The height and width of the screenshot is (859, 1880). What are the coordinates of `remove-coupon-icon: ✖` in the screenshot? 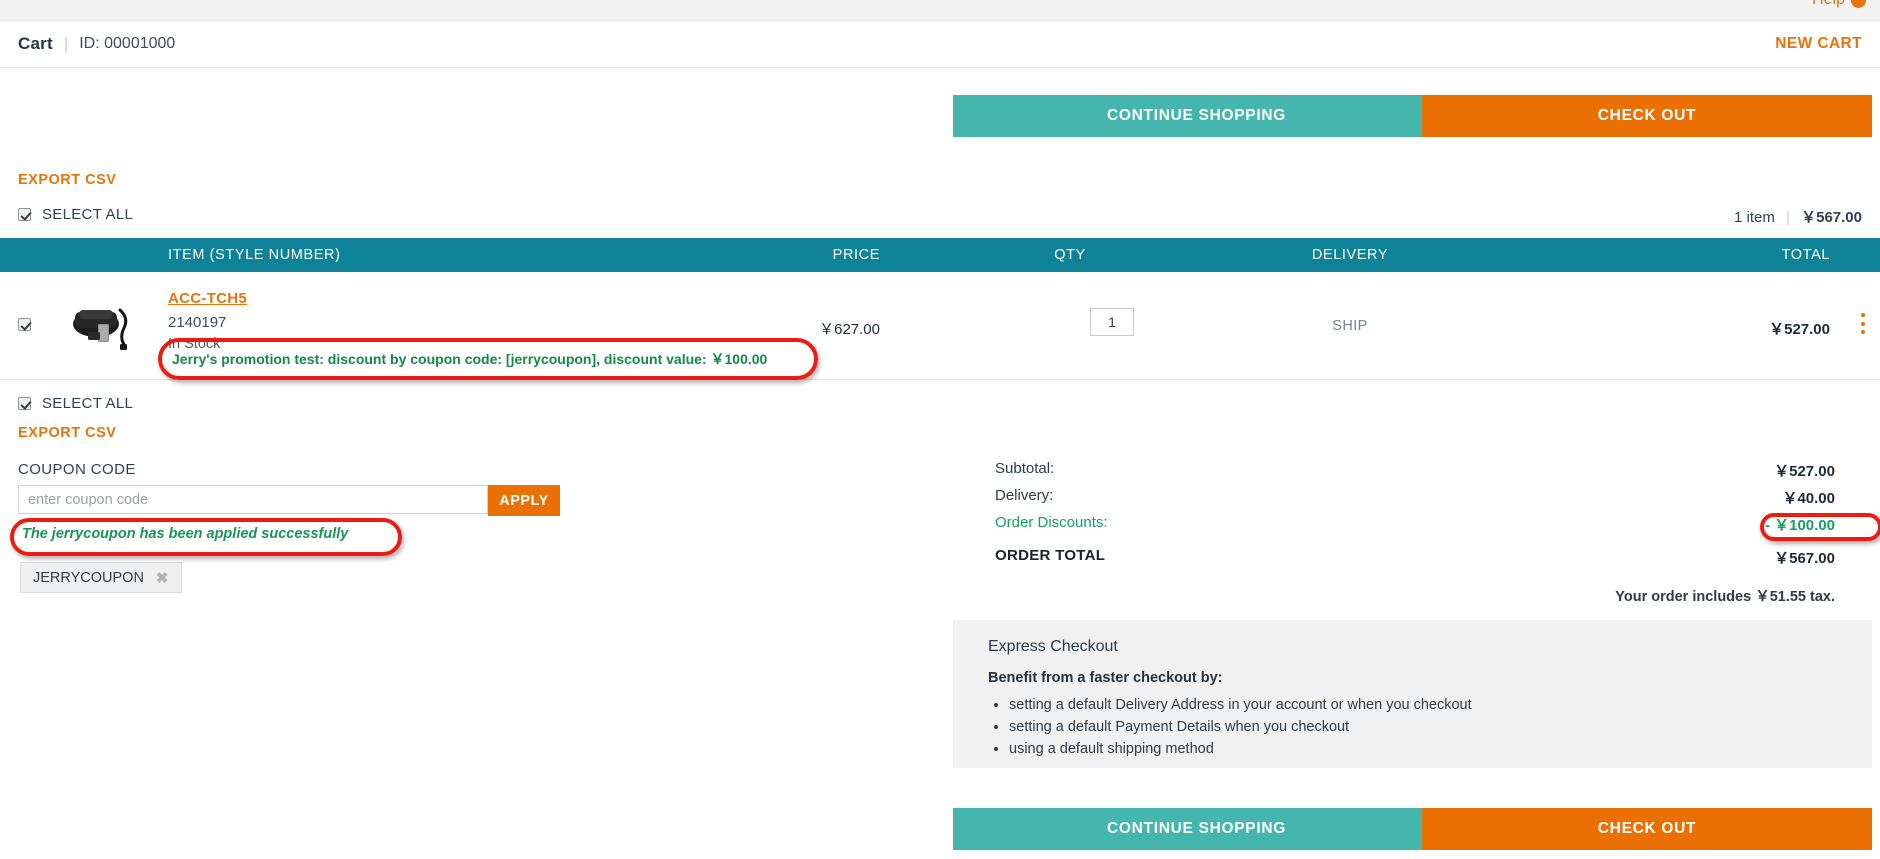 It's located at (162, 578).